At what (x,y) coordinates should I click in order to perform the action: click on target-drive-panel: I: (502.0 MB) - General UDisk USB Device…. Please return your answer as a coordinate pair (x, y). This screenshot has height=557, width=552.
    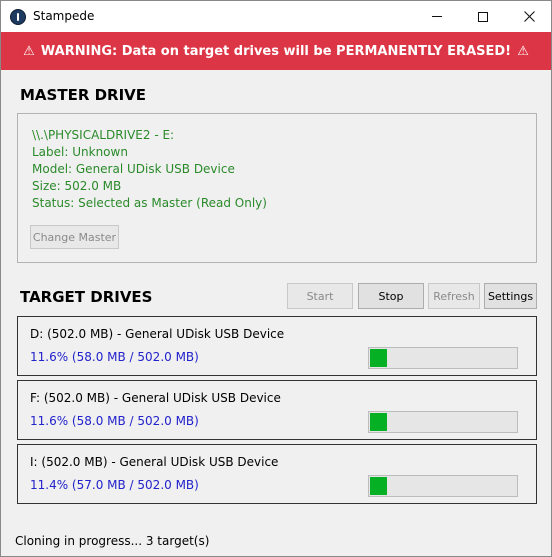
    Looking at the image, I should click on (277, 474).